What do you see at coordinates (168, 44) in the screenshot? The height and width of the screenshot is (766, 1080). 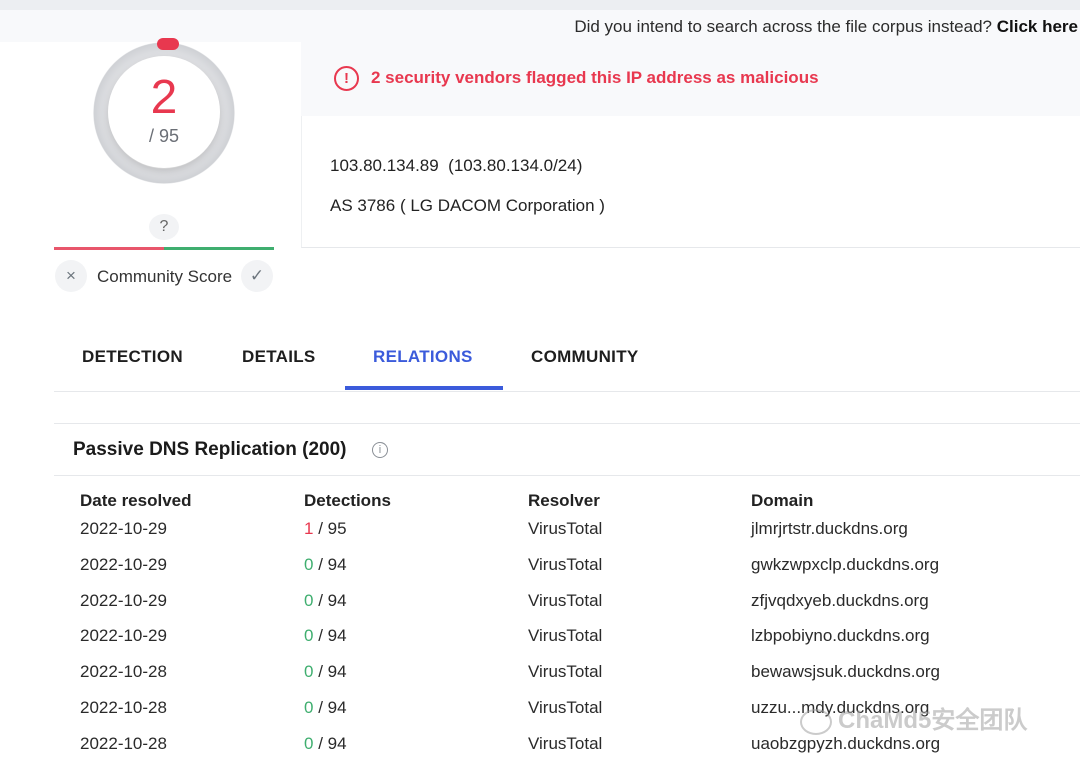 I see `score-marker` at bounding box center [168, 44].